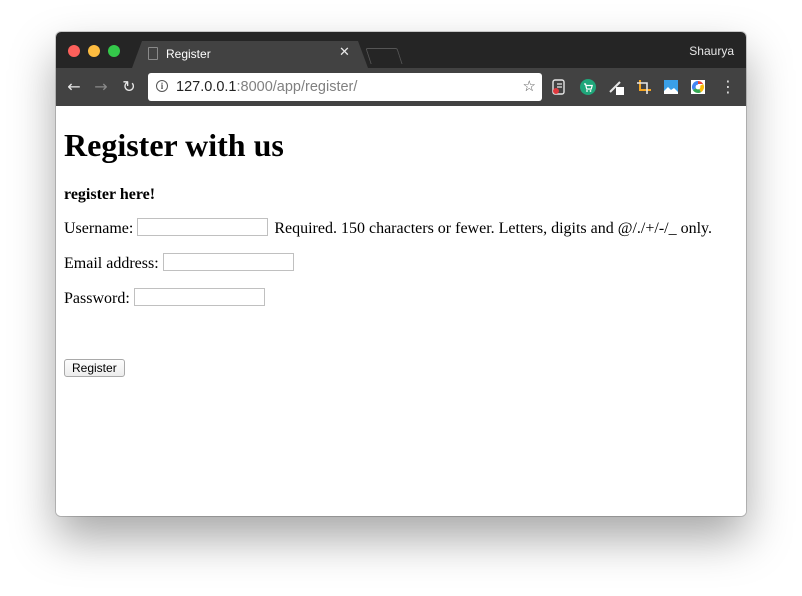  Describe the element at coordinates (74, 51) in the screenshot. I see `close-window-button` at that location.